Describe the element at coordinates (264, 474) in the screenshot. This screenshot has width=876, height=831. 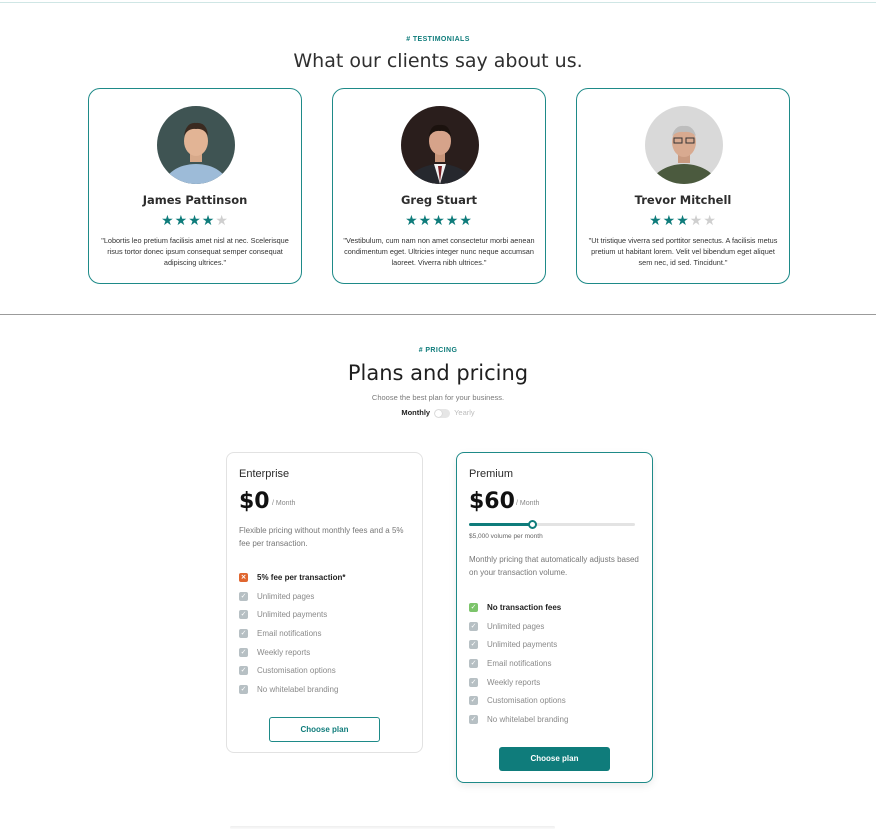
I see `plan-name: Enterprise` at that location.